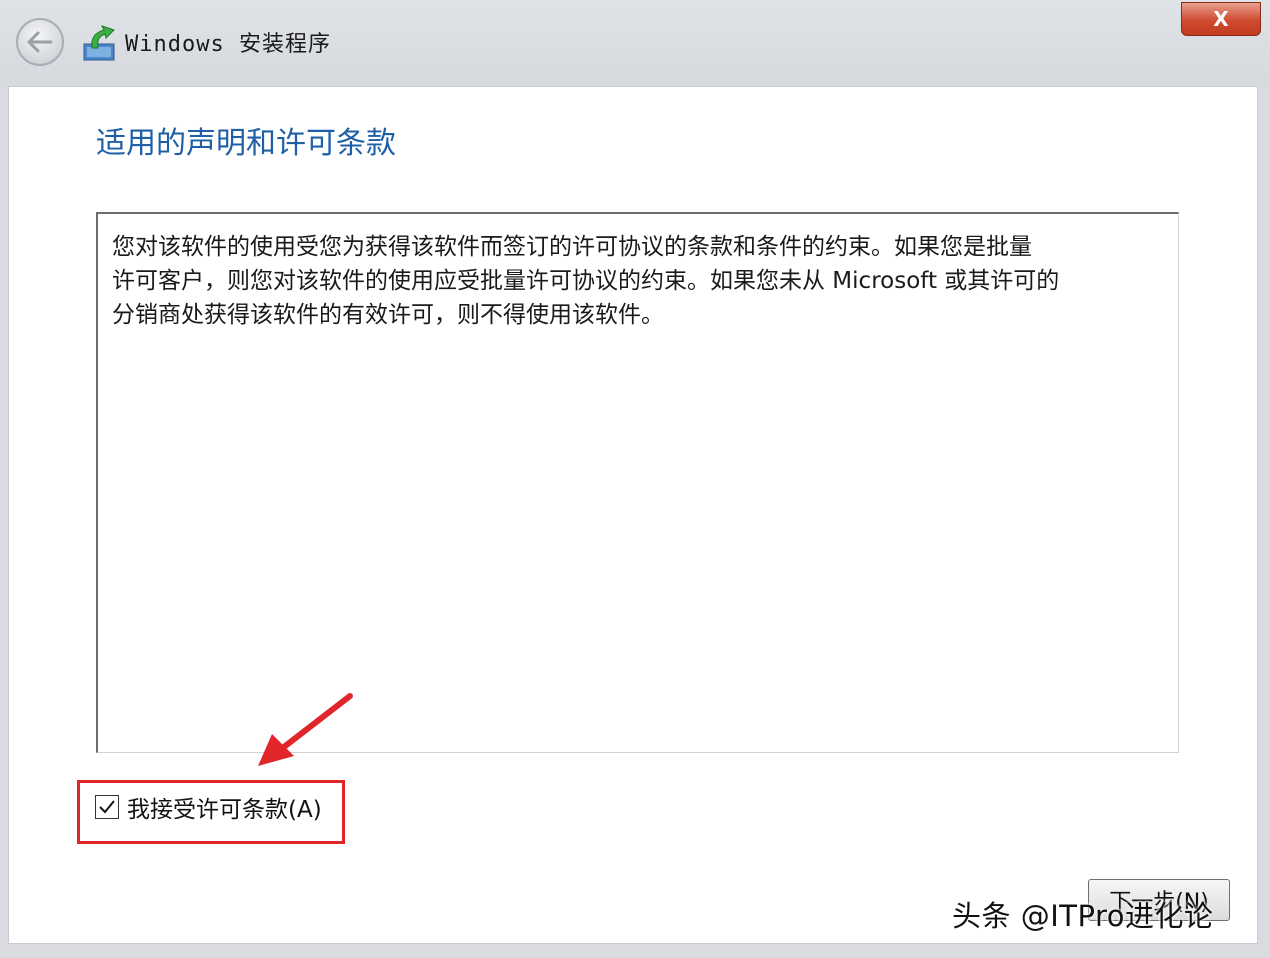 This screenshot has width=1270, height=958. I want to click on back-arrow-icon, so click(40, 42).